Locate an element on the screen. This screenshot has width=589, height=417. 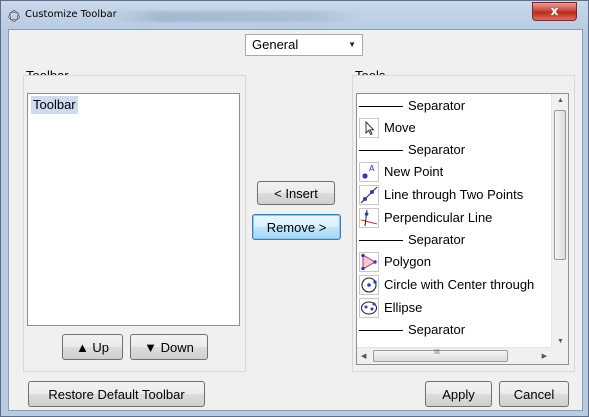
close-icon: x is located at coordinates (554, 11).